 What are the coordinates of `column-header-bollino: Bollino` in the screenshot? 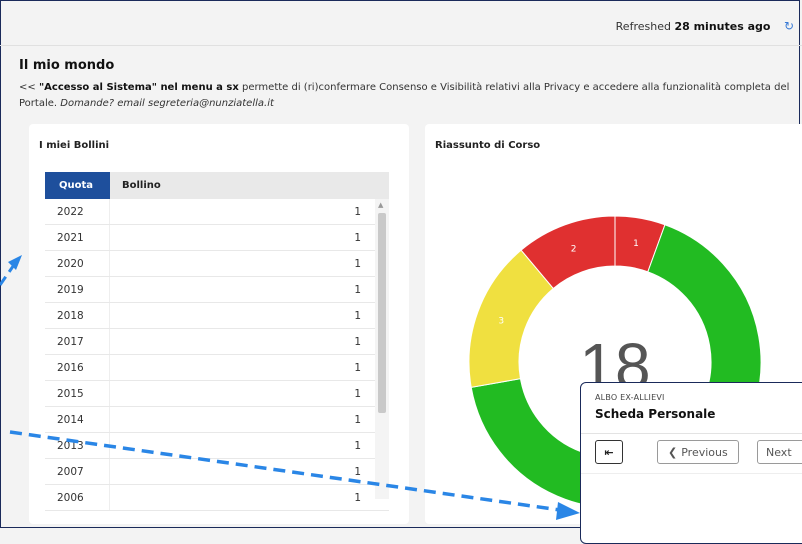 It's located at (249, 185).